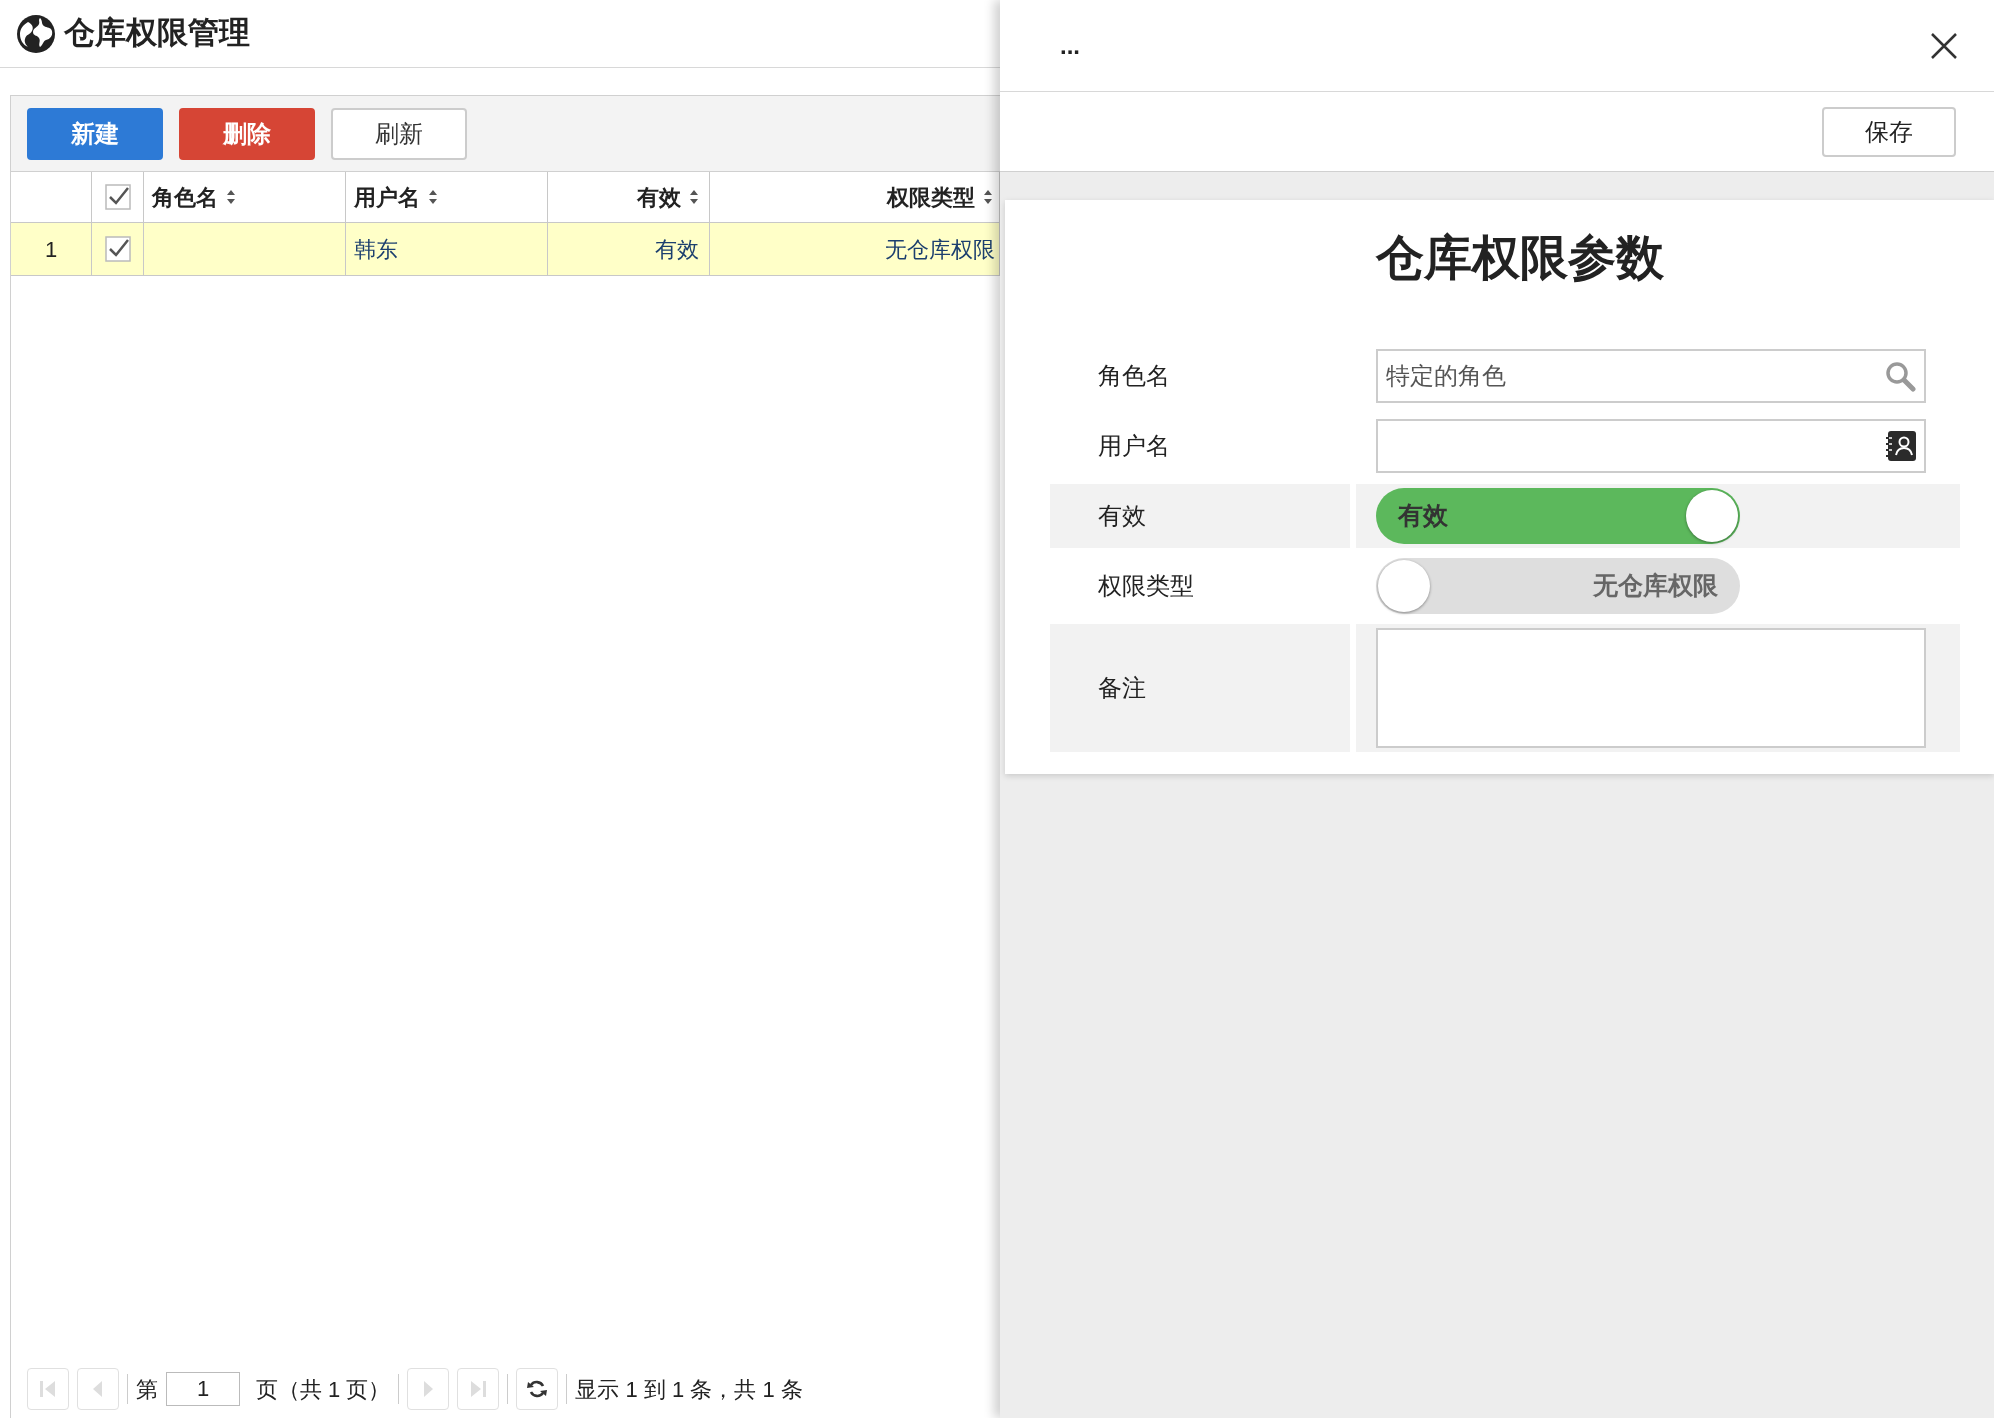 The image size is (1994, 1418). I want to click on toggle-switch: 无仓库权限, so click(1558, 586).